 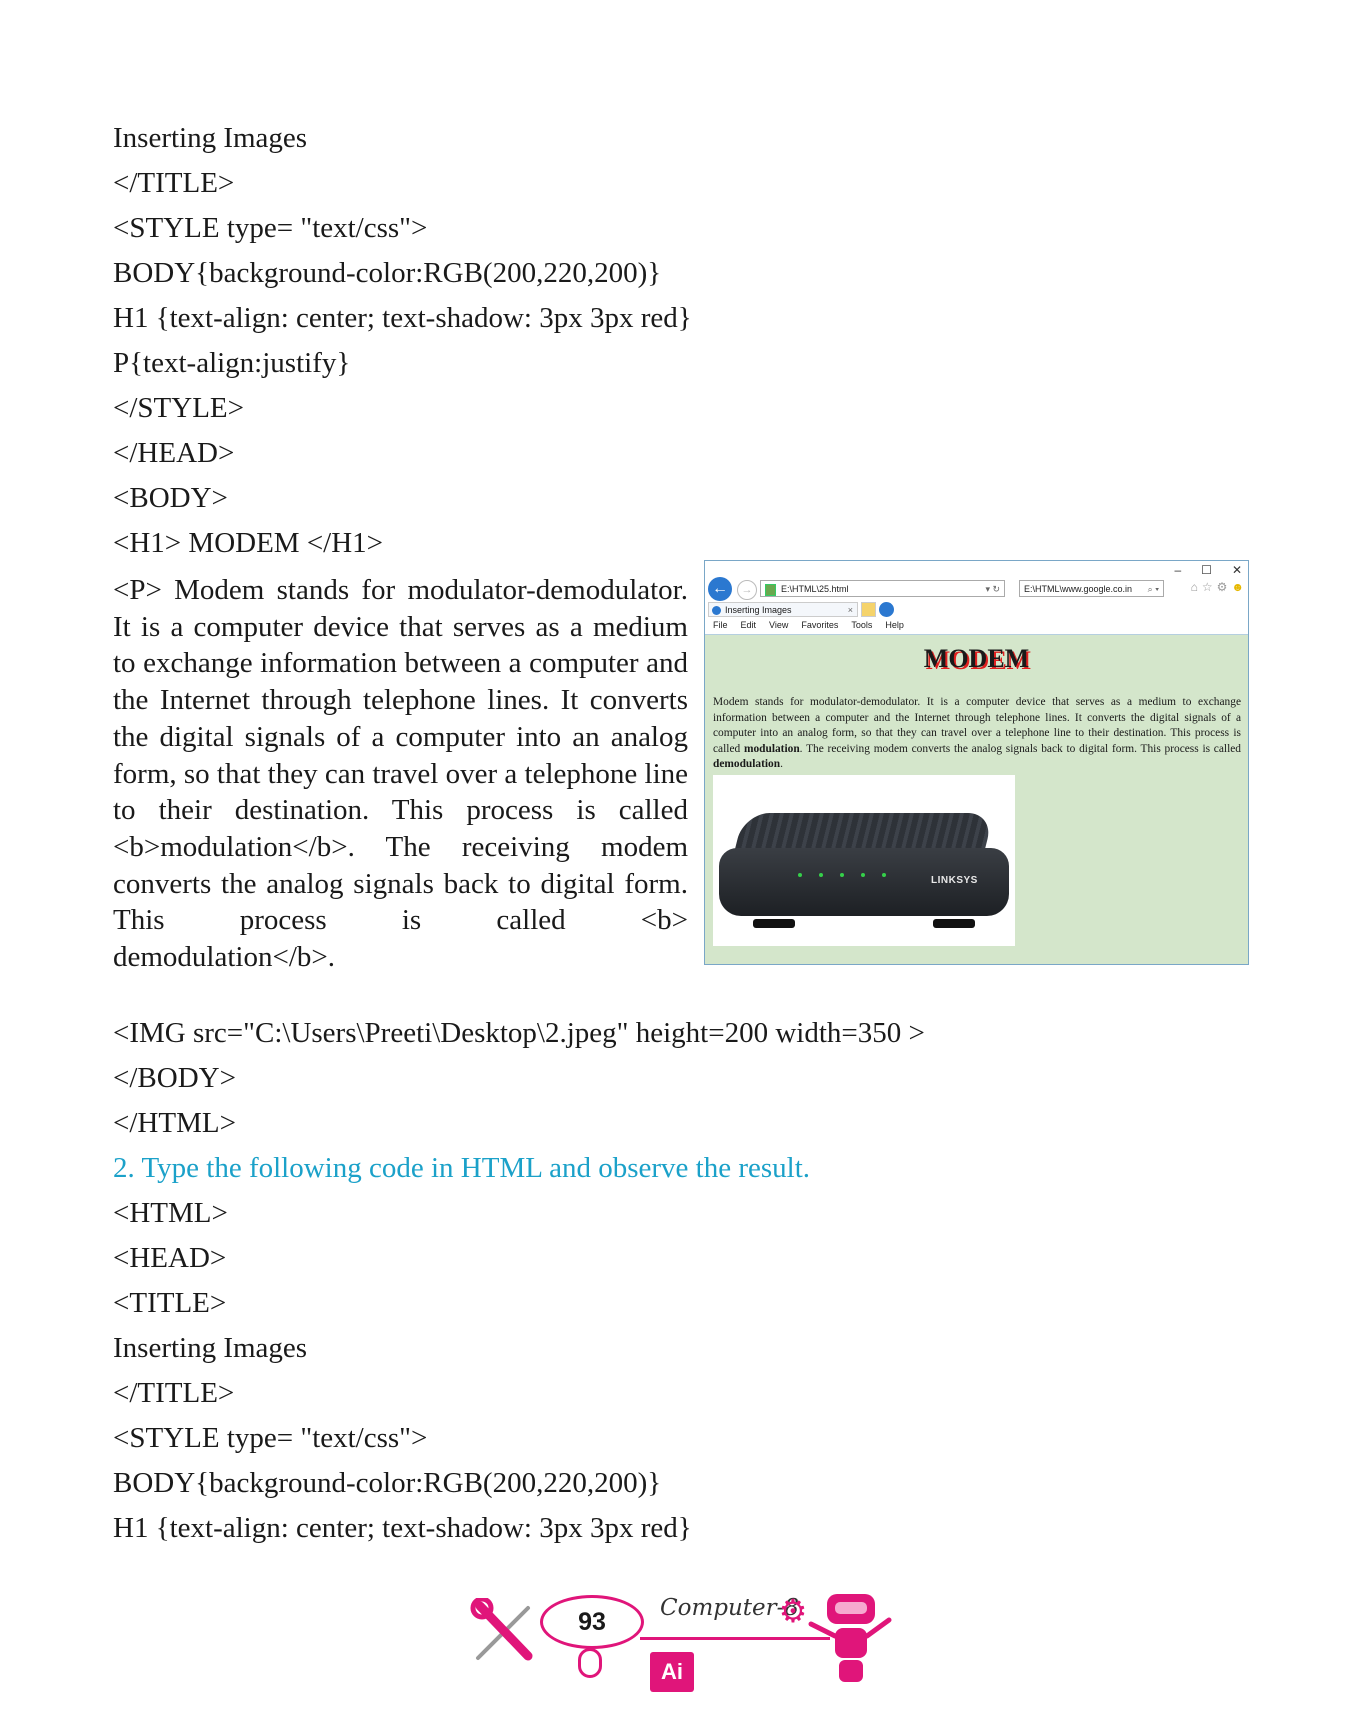 I want to click on tab-close-icon: ×, so click(x=850, y=610).